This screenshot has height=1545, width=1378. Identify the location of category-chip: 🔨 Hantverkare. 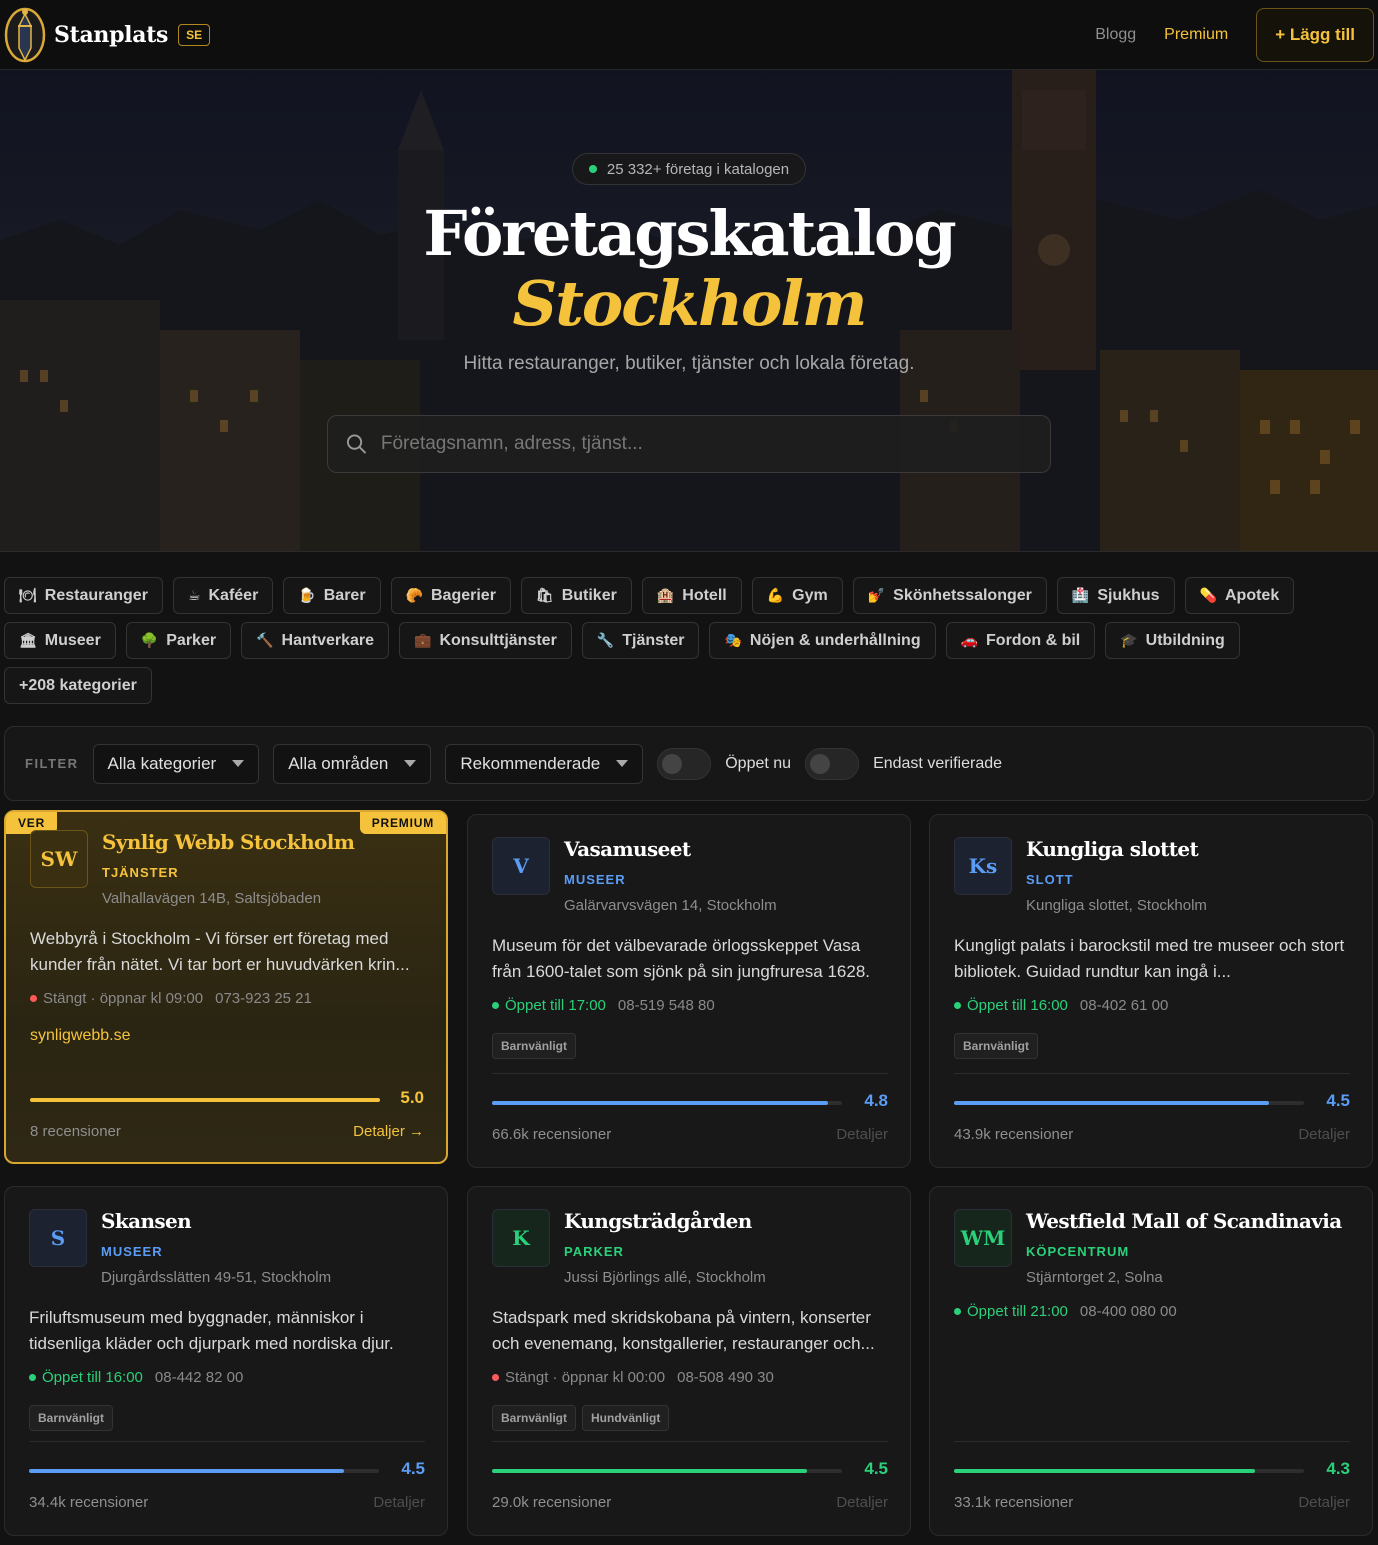
(315, 640).